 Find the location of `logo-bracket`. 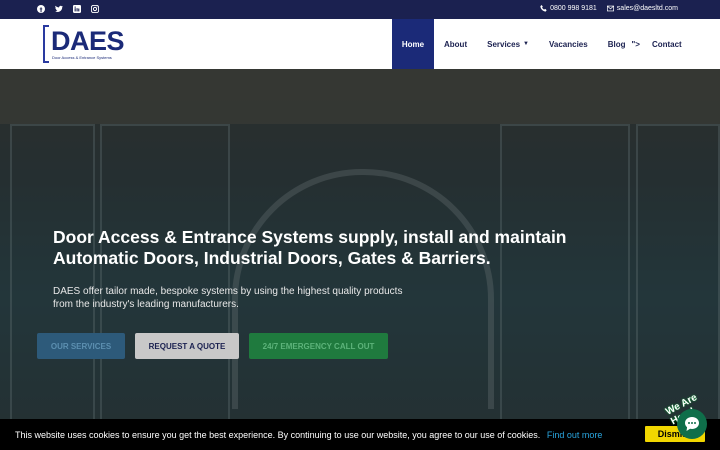

logo-bracket is located at coordinates (46, 44).